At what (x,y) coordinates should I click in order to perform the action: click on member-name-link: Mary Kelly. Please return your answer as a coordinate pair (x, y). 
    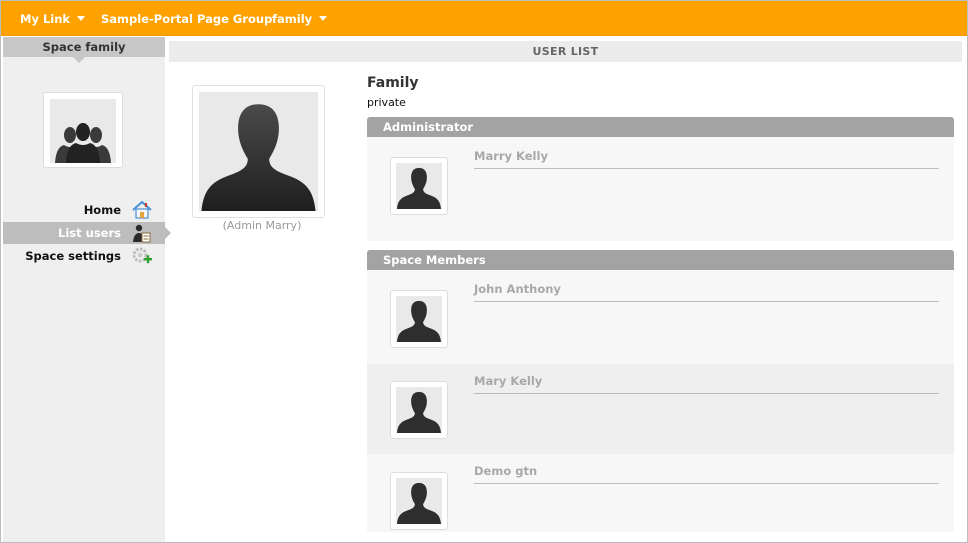
    Looking at the image, I should click on (706, 384).